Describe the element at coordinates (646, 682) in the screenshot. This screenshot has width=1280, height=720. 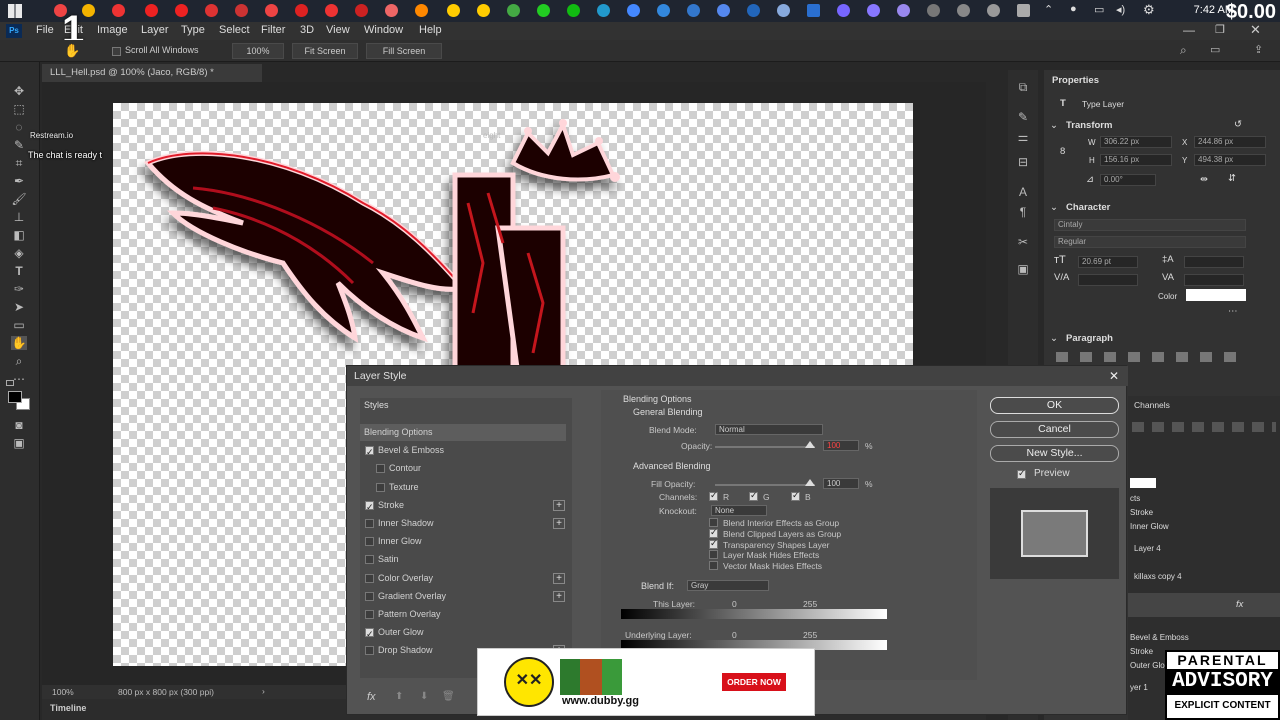
I see `sponsor-ad-banner: ✕✕ www.dubby.gg ORDER NOW` at that location.